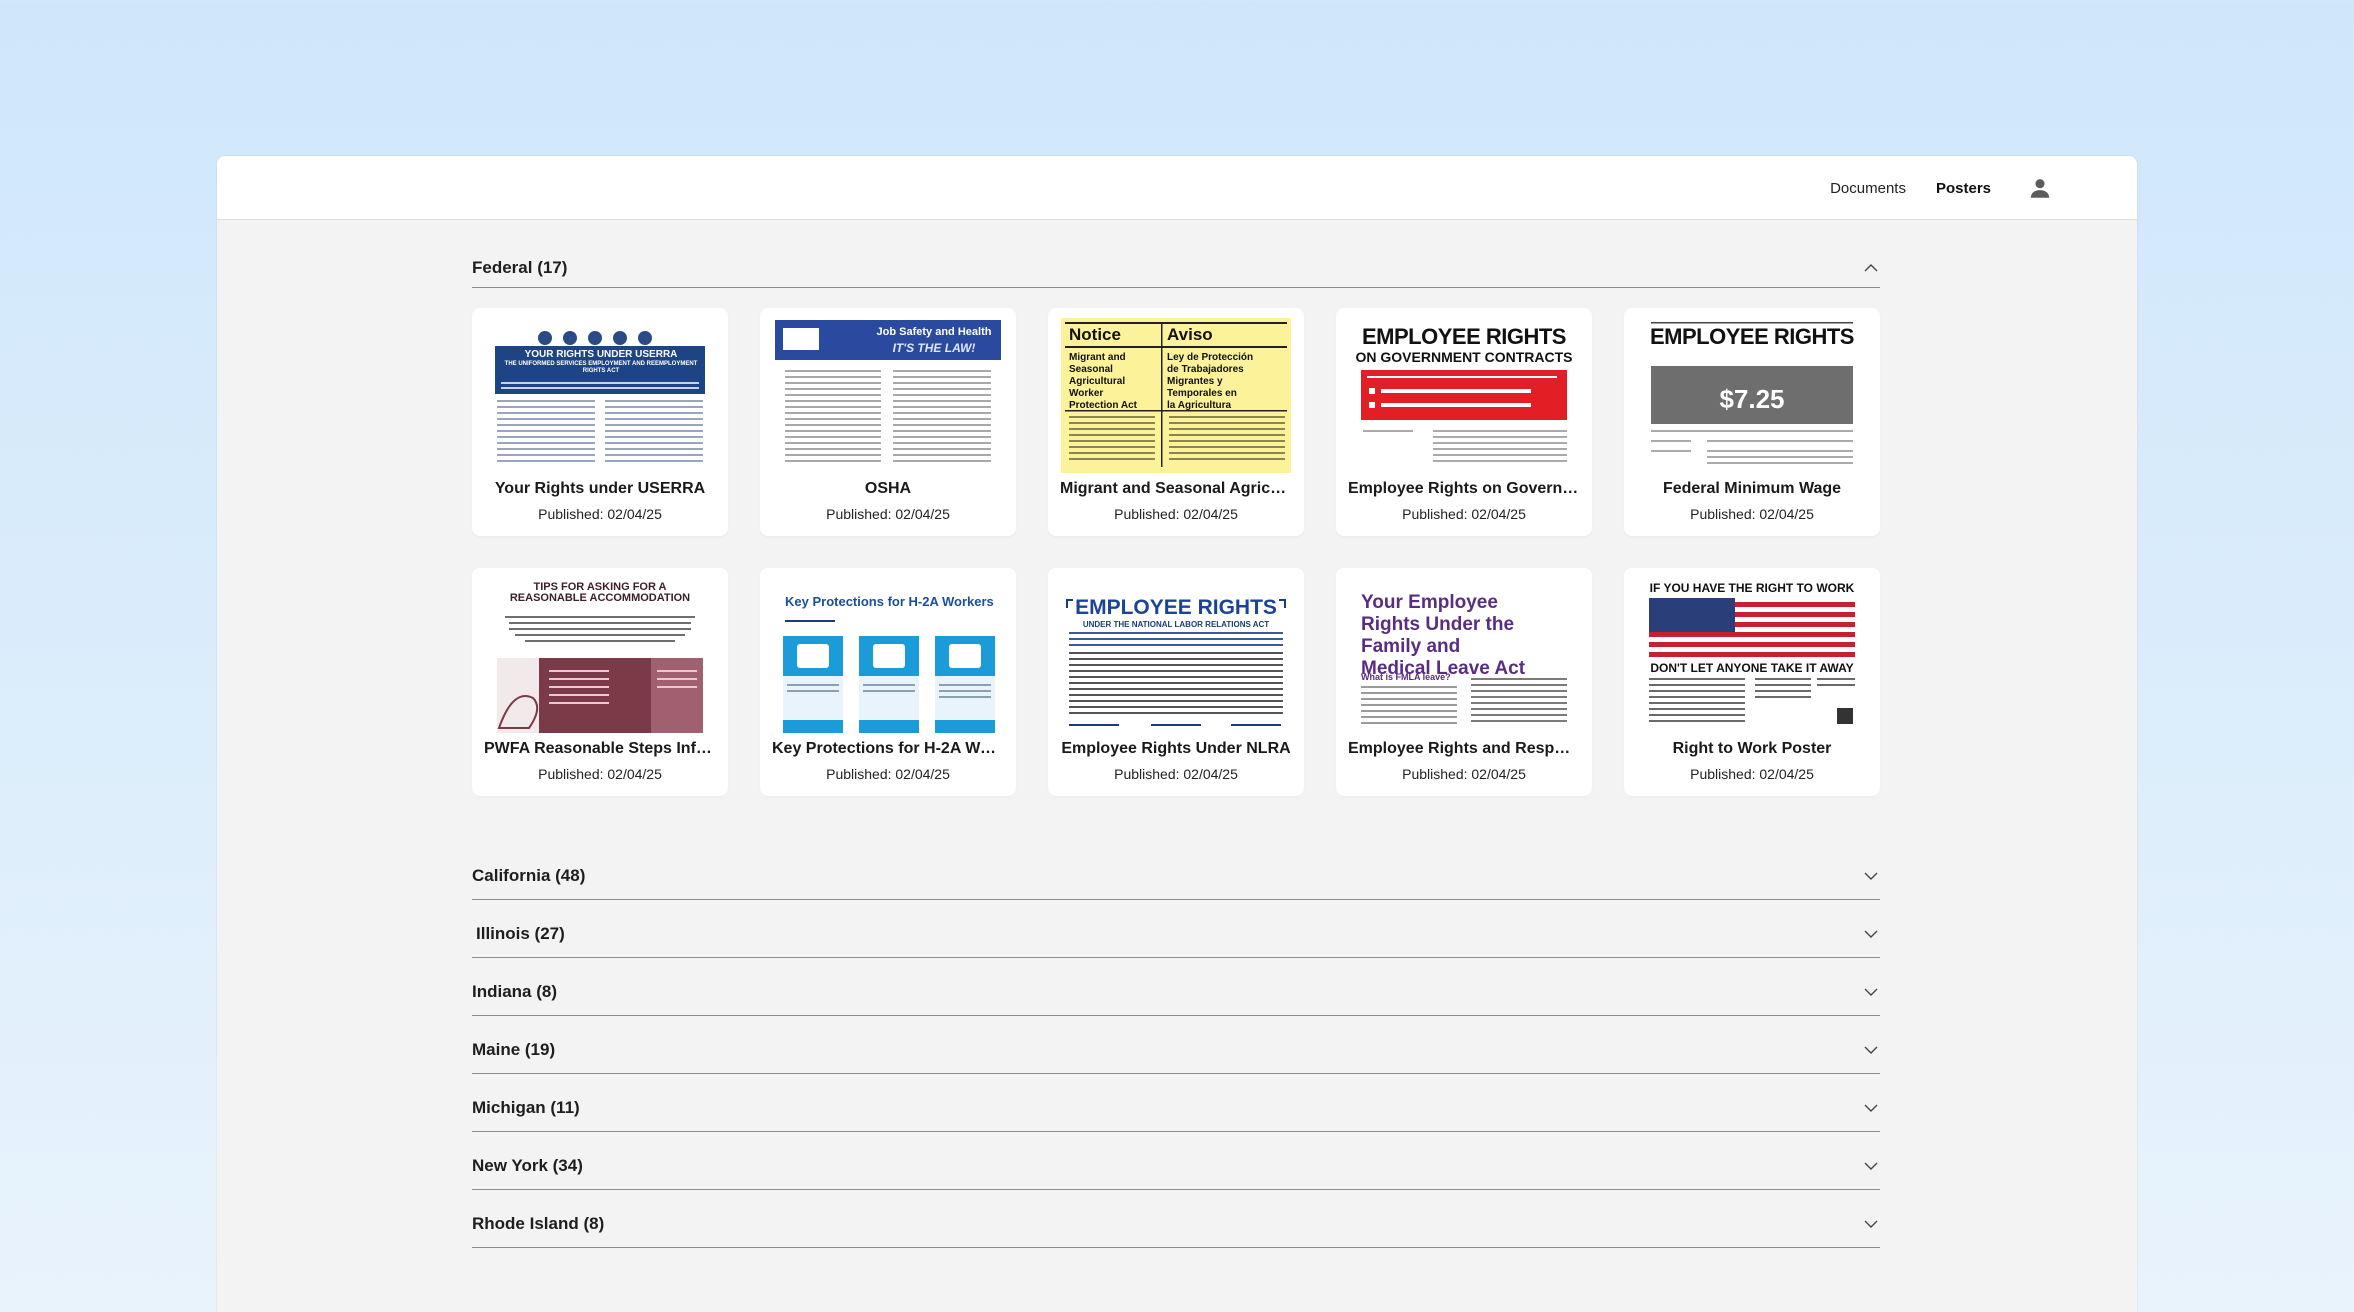  What do you see at coordinates (888, 488) in the screenshot?
I see `poster-title: OSHA` at bounding box center [888, 488].